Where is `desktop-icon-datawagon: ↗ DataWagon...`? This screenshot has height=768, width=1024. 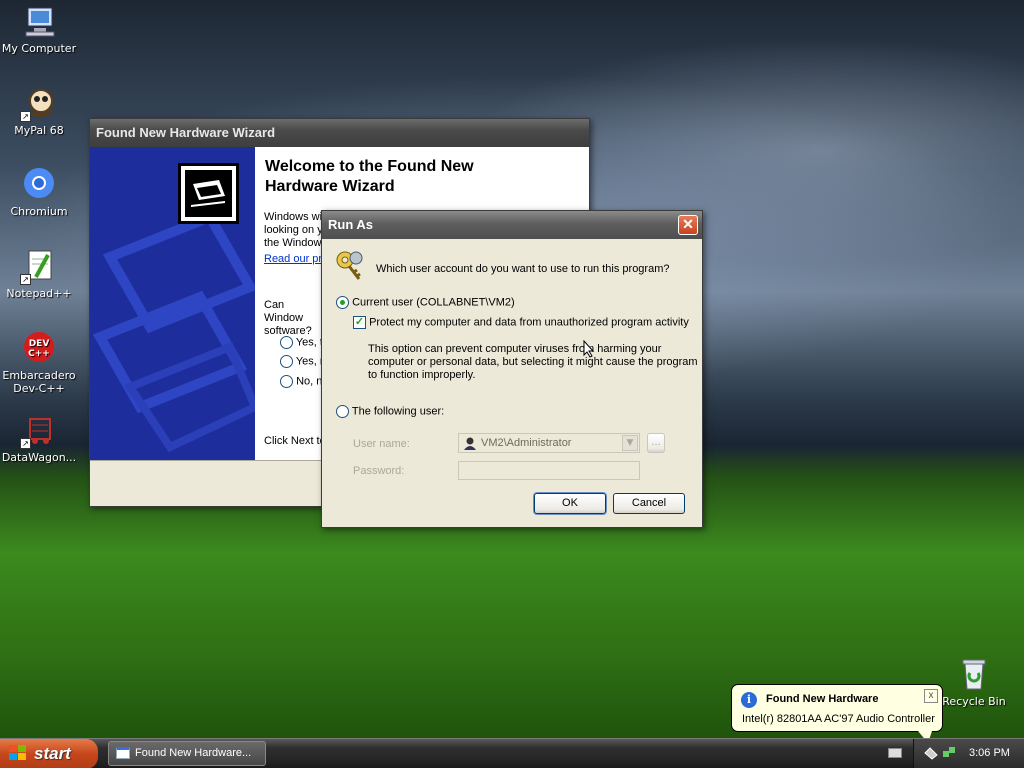 desktop-icon-datawagon: ↗ DataWagon... is located at coordinates (39, 438).